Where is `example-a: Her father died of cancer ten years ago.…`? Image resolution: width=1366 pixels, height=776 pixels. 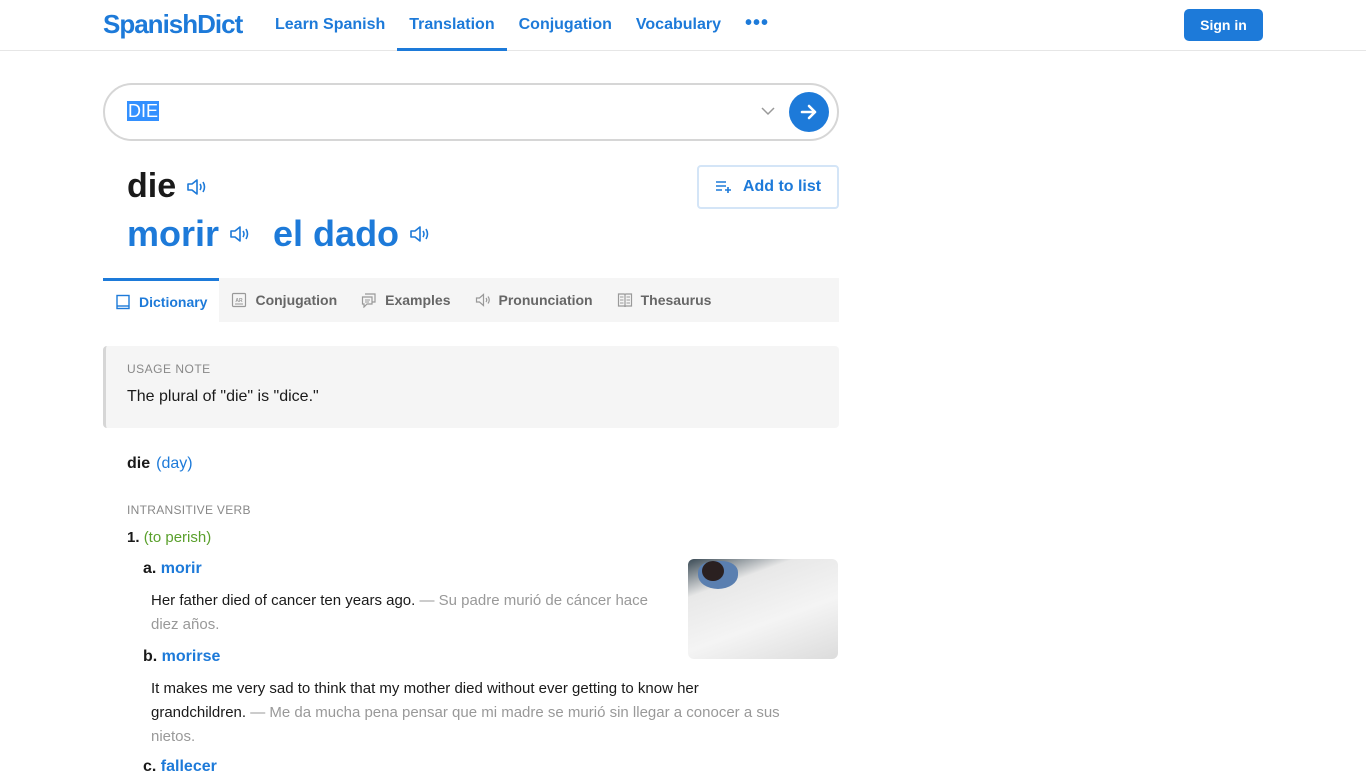 example-a: Her father died of cancer ten years ago.… is located at coordinates (406, 613).